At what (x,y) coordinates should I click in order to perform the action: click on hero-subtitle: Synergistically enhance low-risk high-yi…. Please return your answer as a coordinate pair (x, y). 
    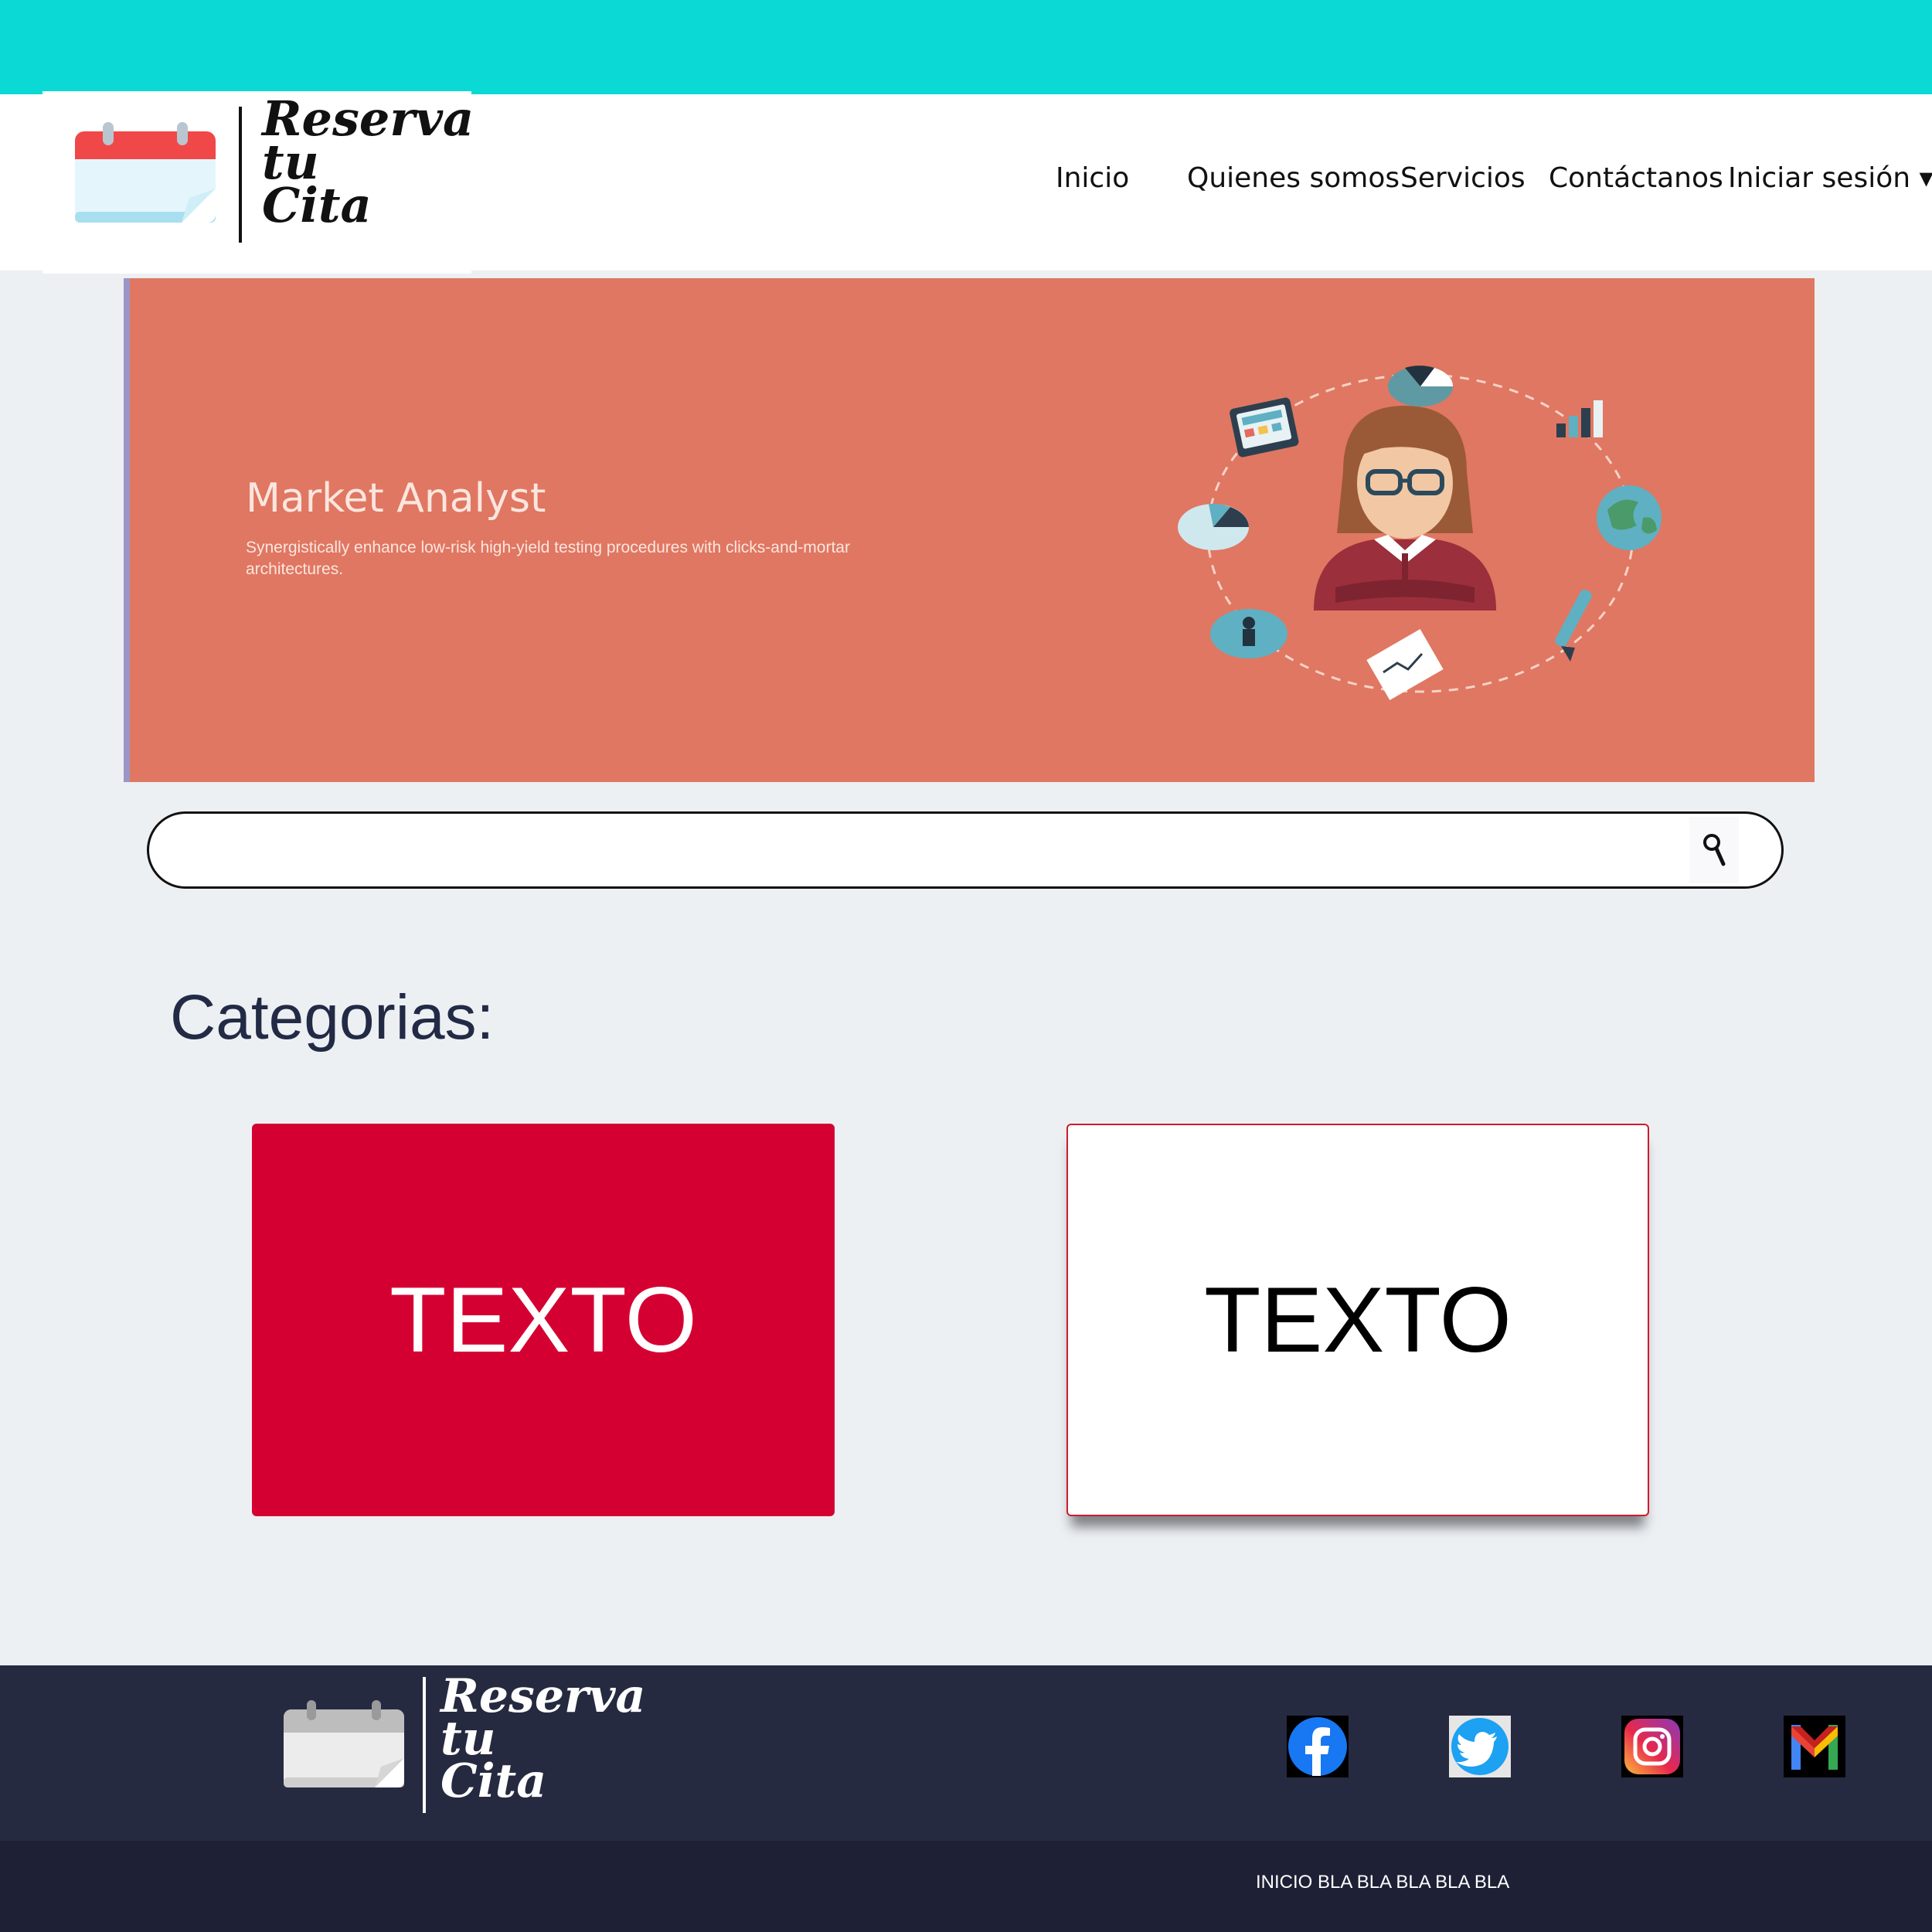
    Looking at the image, I should click on (548, 558).